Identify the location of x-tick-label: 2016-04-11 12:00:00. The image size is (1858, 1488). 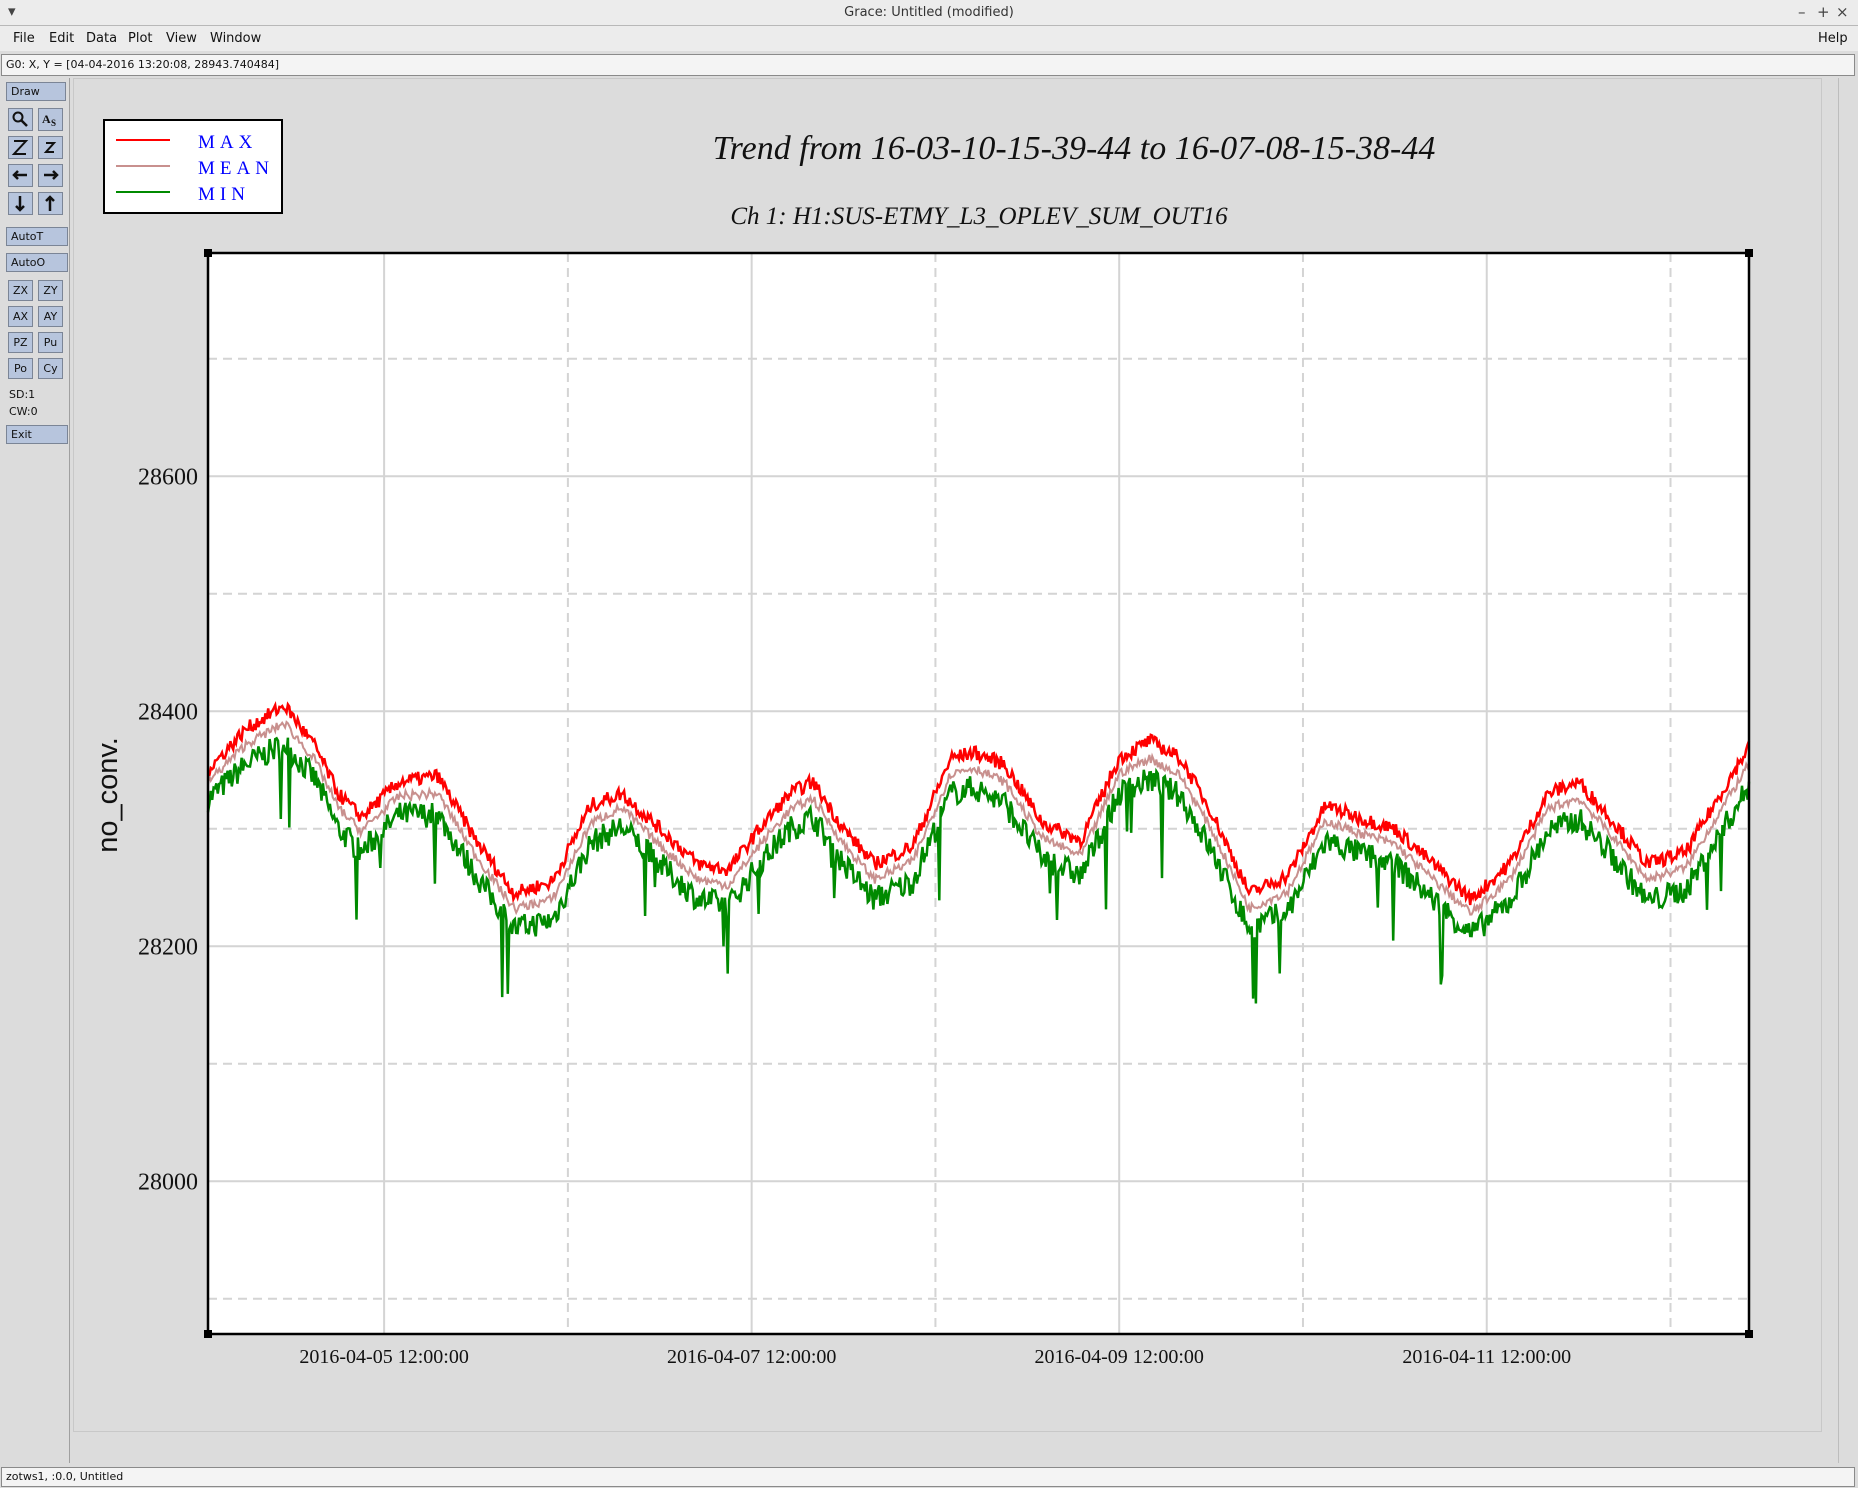
(1486, 1357).